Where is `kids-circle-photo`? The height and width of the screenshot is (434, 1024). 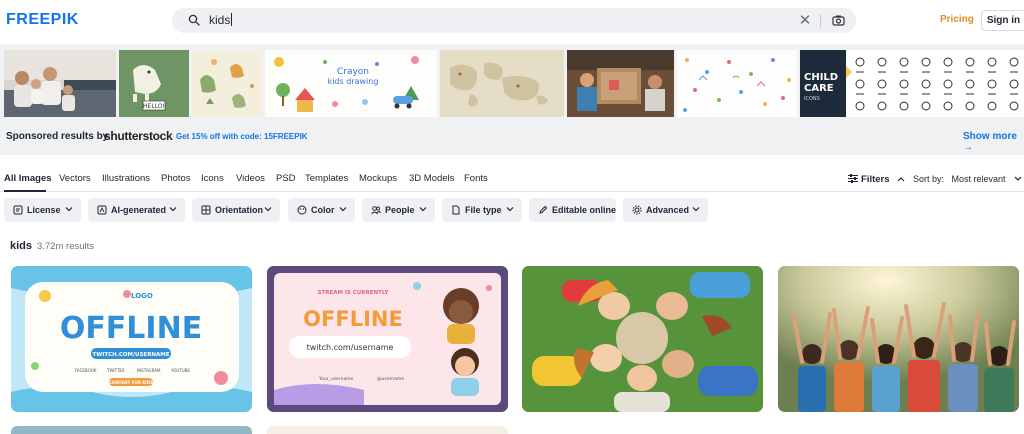 kids-circle-photo is located at coordinates (642, 339).